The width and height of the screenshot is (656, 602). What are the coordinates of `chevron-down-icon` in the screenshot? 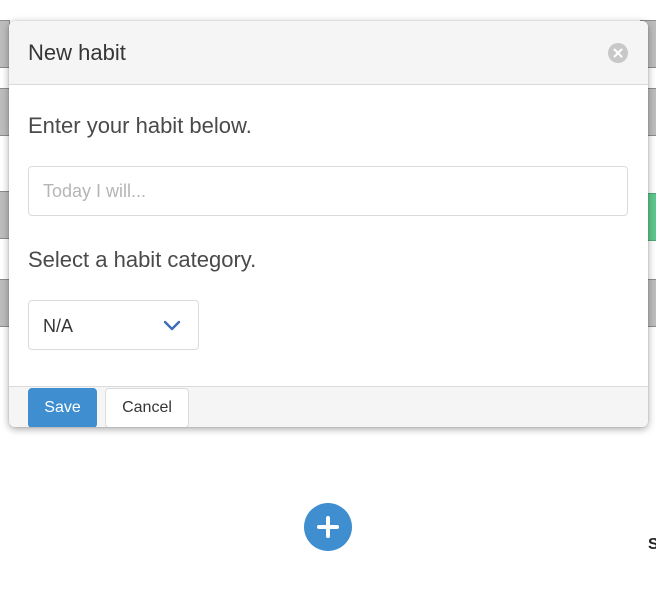 It's located at (172, 328).